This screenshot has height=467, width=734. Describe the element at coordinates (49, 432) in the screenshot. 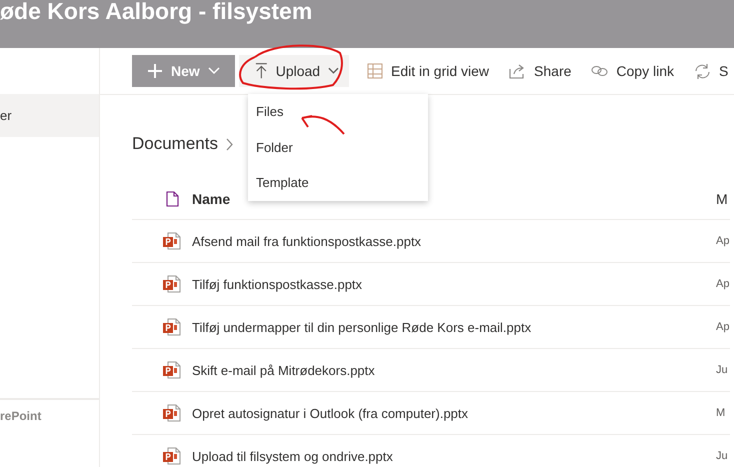

I see `sidebar-footer-text: rePoint` at that location.